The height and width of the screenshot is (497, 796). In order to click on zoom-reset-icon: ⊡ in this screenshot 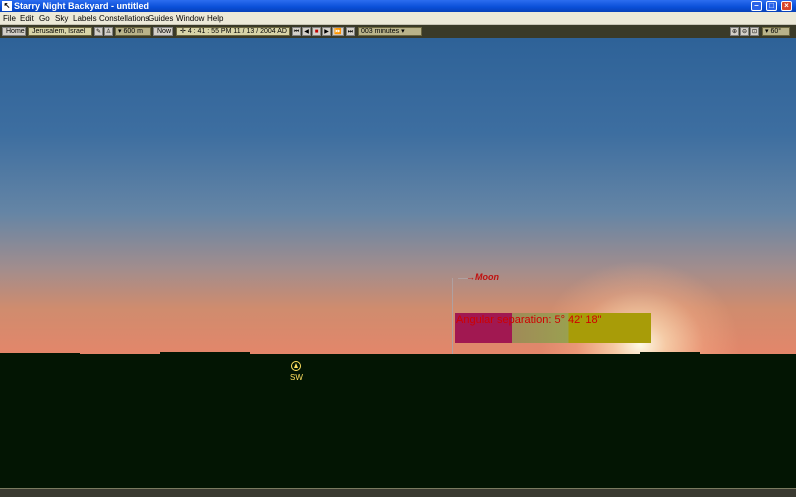, I will do `click(754, 31)`.